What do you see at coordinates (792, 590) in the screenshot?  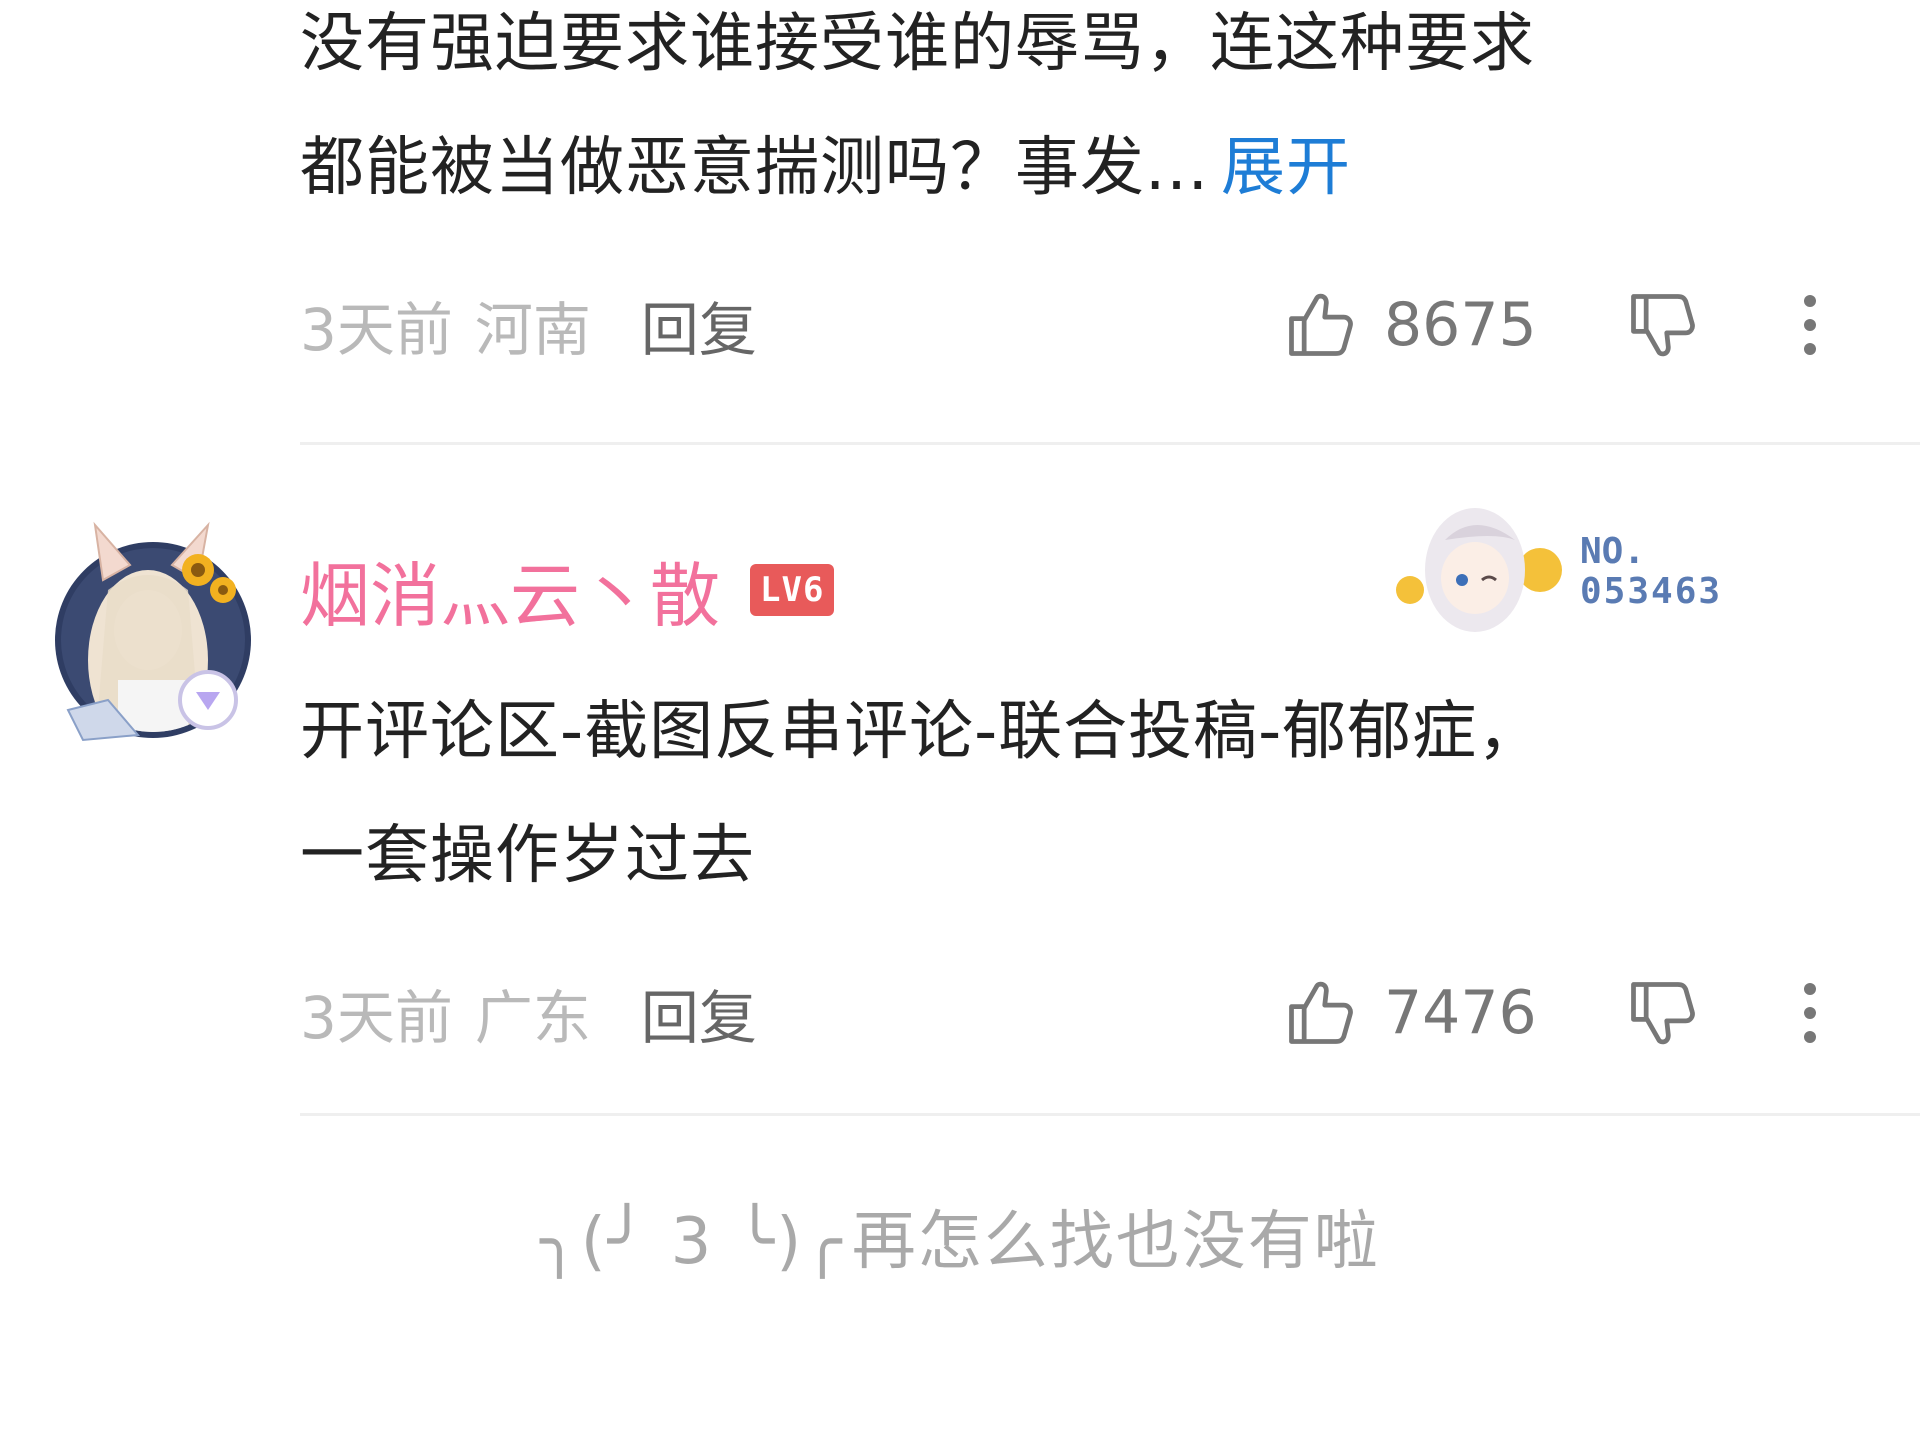 I see `level-badge: LV6` at bounding box center [792, 590].